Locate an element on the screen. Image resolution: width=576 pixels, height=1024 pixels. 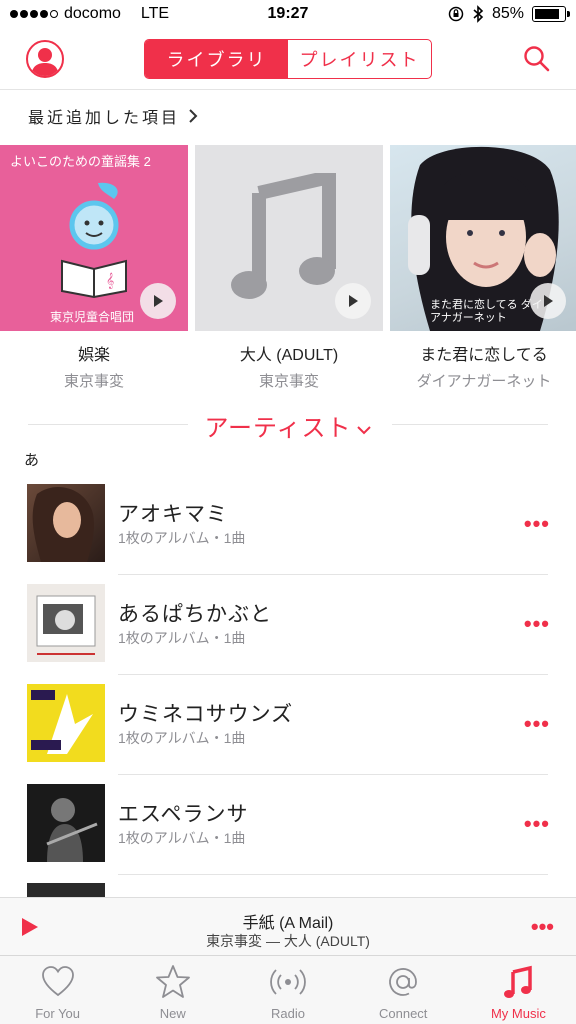
child-reading-illustration: 𝄞 is located at coordinates (94, 240).